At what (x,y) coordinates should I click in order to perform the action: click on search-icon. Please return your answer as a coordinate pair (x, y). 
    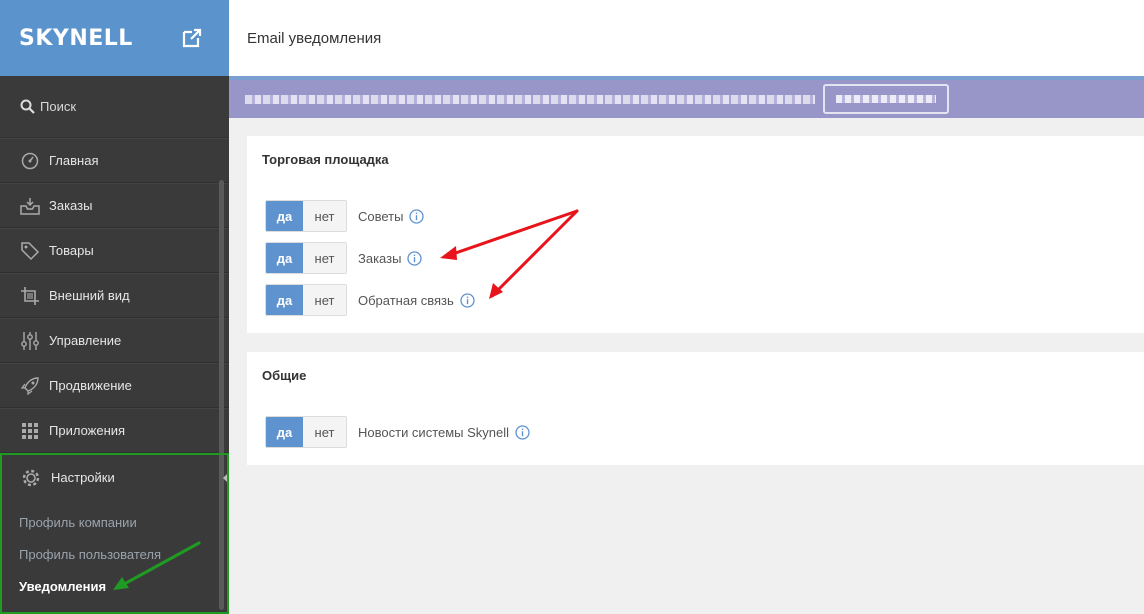
    Looking at the image, I should click on (27, 106).